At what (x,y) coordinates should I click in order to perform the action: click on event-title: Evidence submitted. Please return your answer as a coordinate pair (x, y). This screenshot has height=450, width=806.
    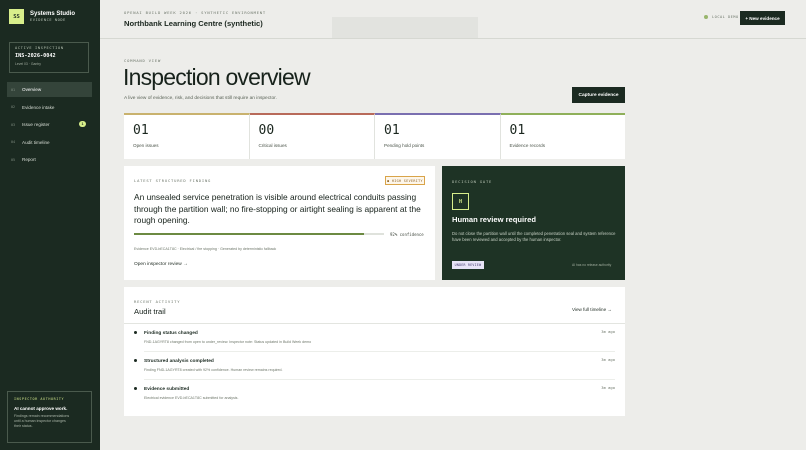
    Looking at the image, I should click on (167, 389).